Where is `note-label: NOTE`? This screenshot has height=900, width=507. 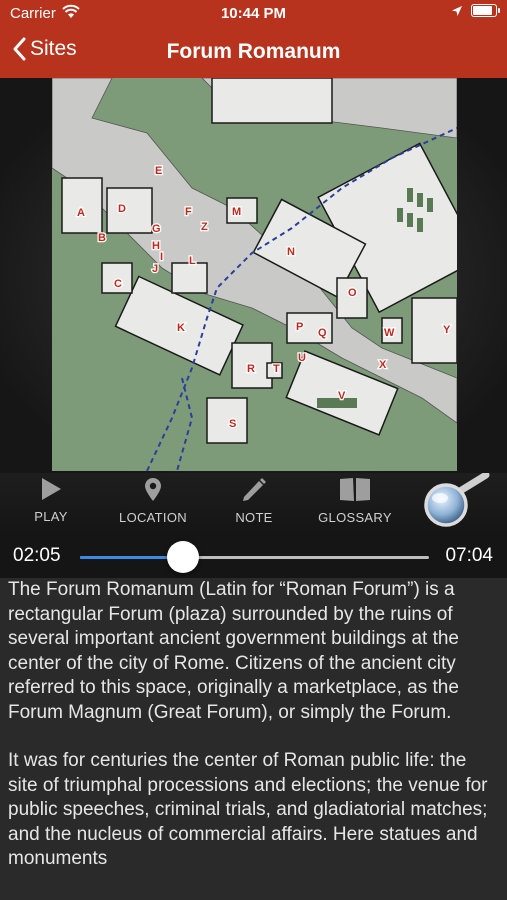
note-label: NOTE is located at coordinates (254, 517).